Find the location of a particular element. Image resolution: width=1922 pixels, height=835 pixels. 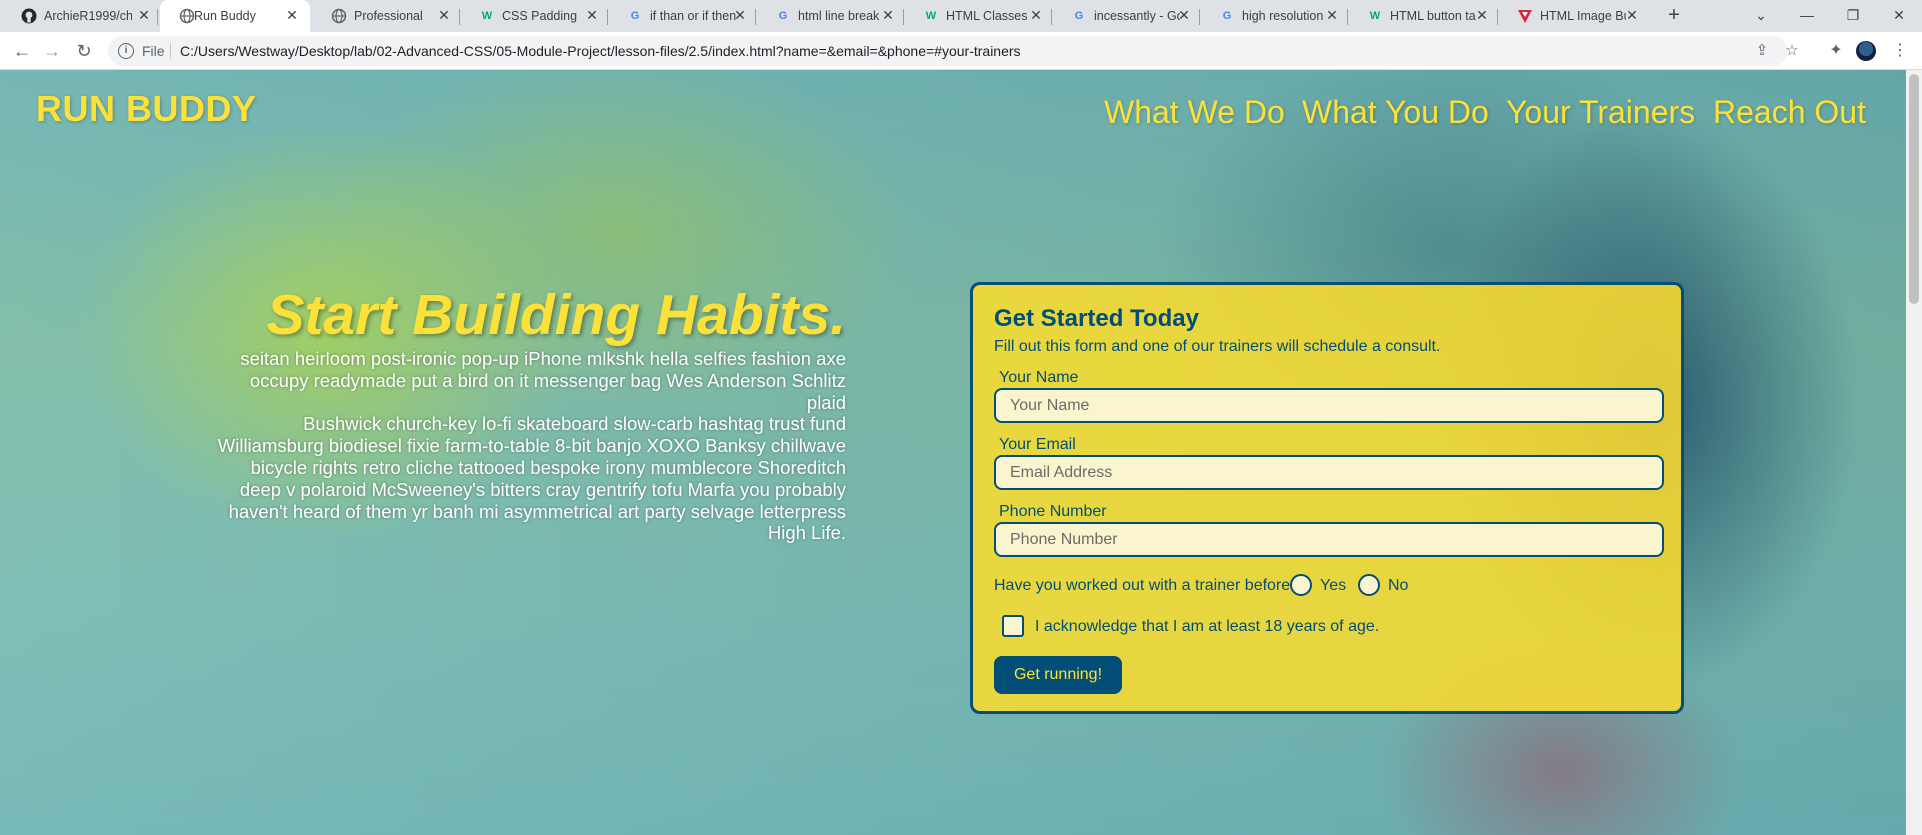

url-scheme: File is located at coordinates (153, 51).